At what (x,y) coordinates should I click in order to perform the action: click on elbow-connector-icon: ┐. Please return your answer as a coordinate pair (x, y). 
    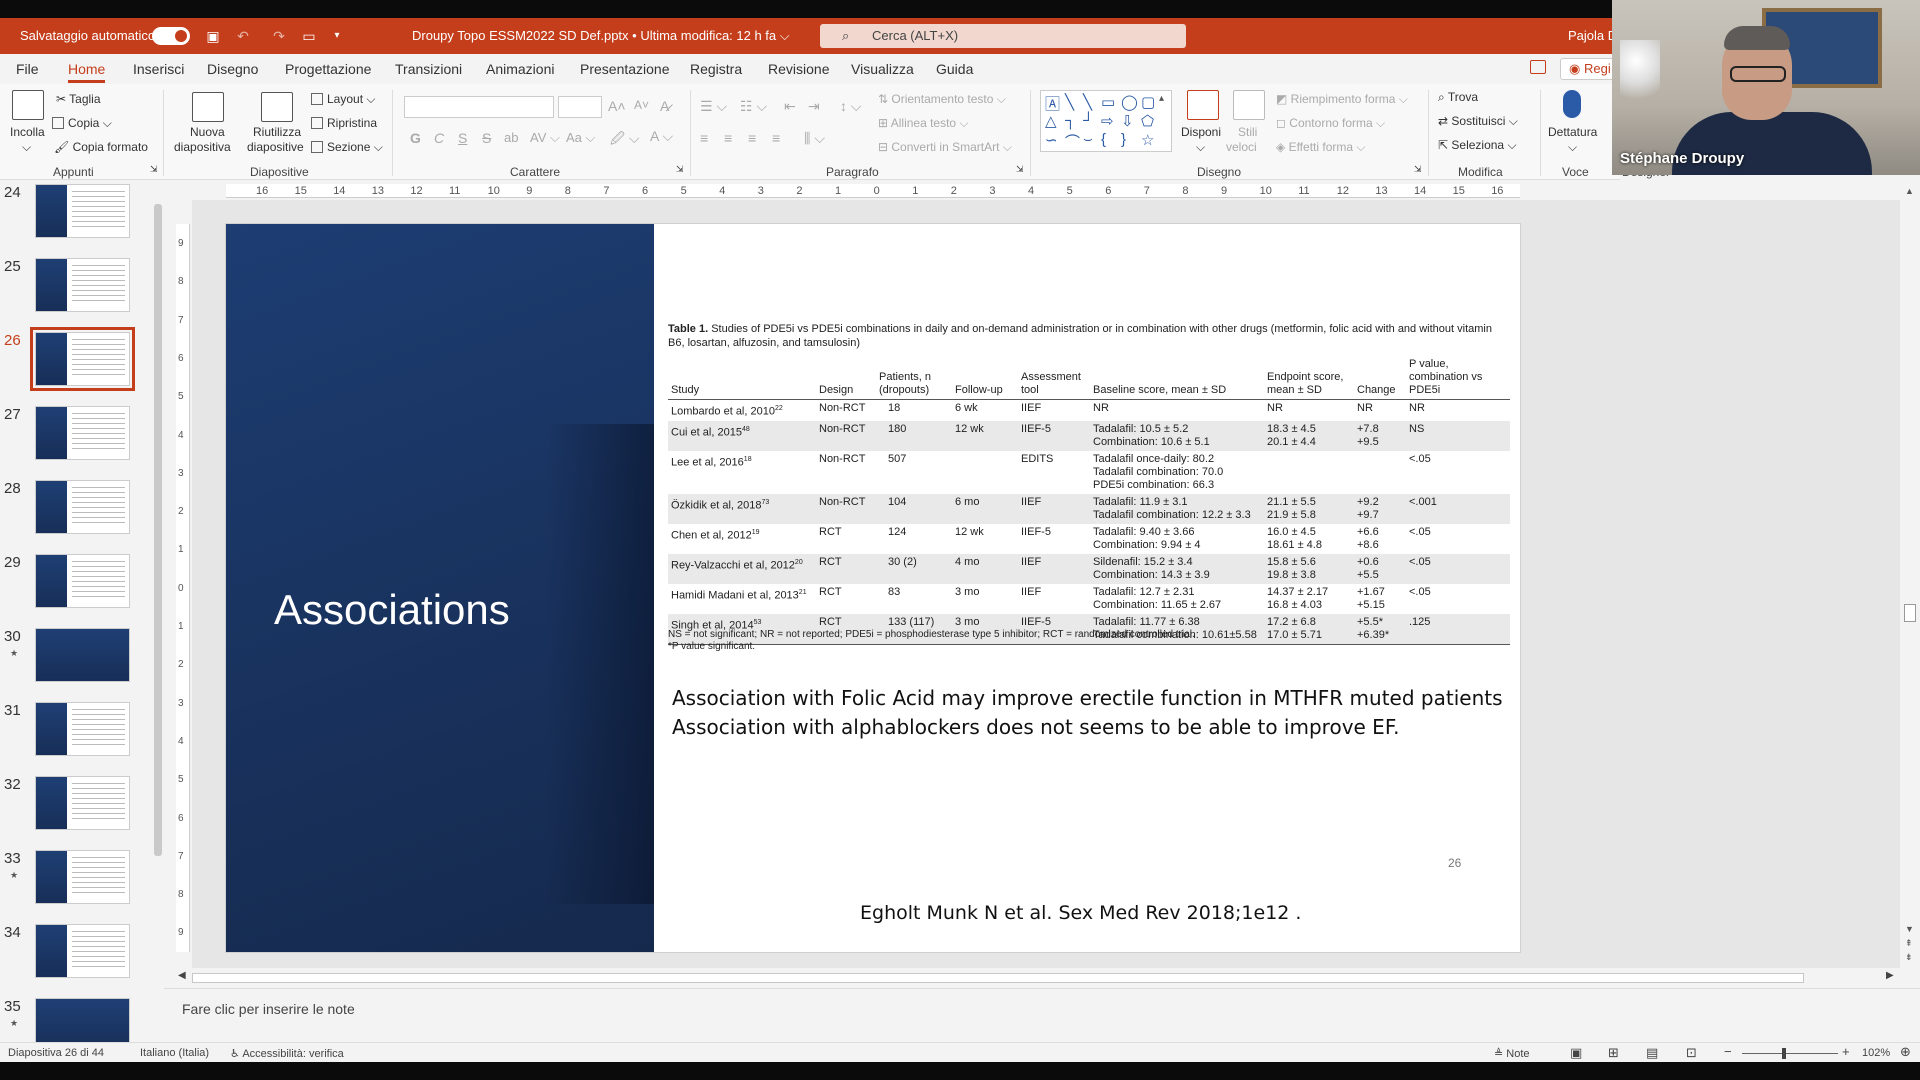
    Looking at the image, I should click on (1070, 120).